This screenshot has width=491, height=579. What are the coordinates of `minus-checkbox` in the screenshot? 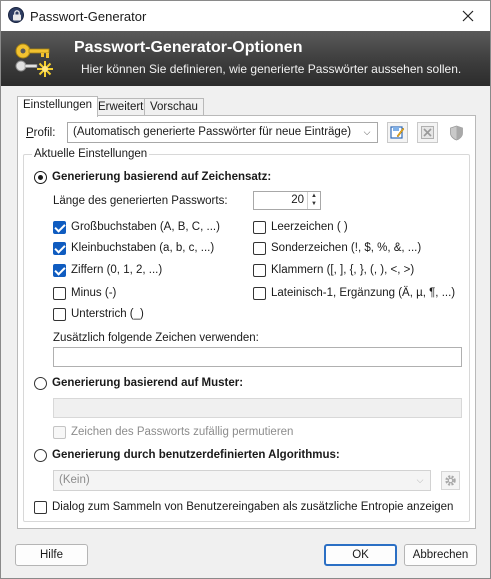 It's located at (59, 293).